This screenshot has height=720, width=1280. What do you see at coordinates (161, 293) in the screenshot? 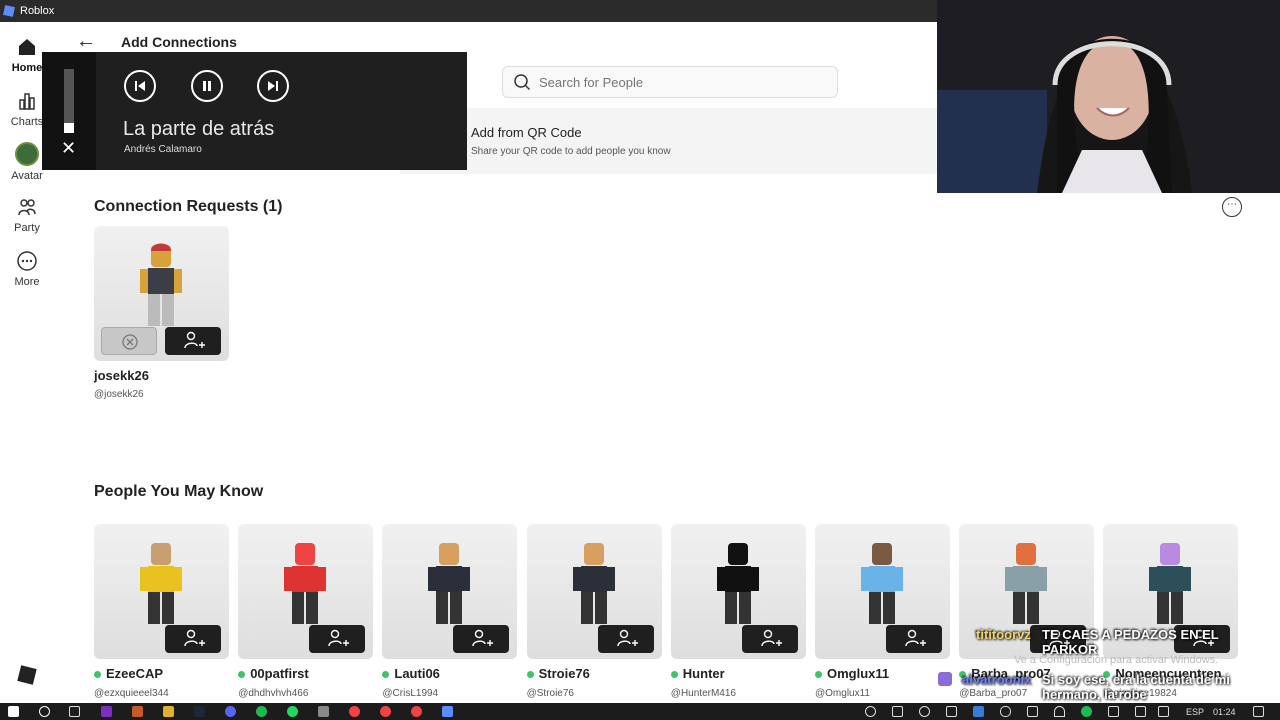
I see `request-card` at bounding box center [161, 293].